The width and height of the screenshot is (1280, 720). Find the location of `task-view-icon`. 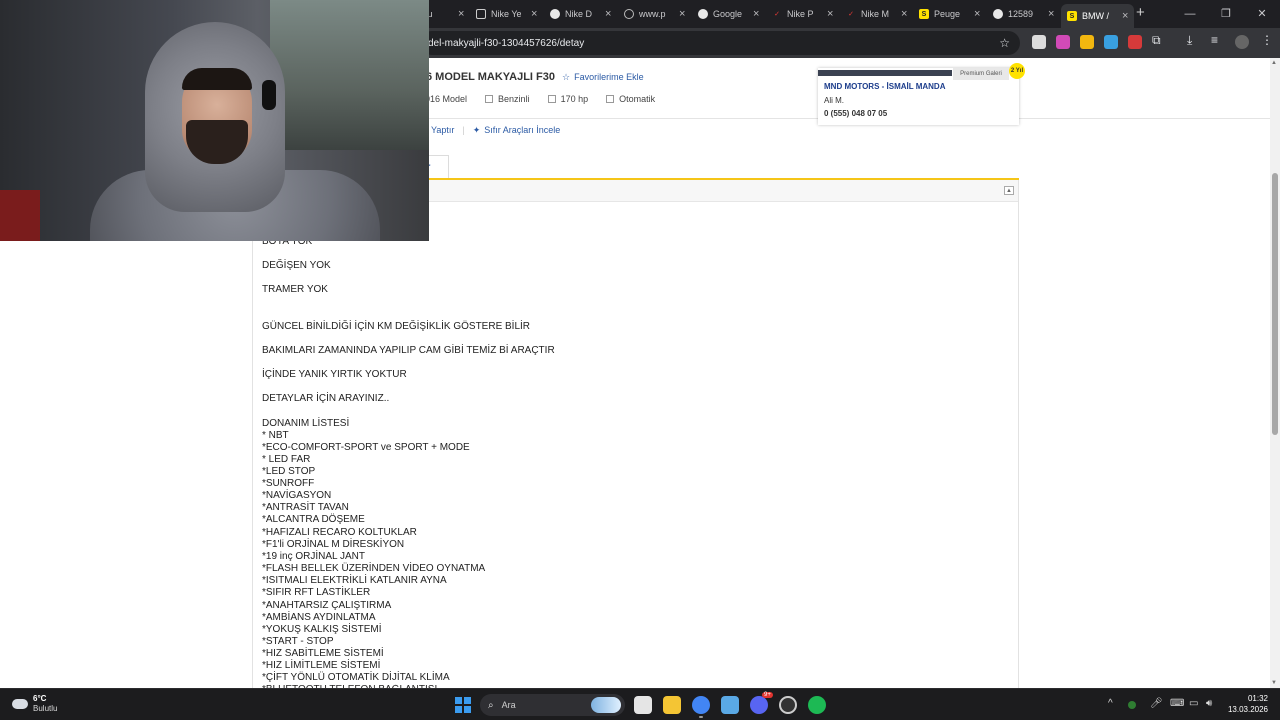

task-view-icon is located at coordinates (643, 705).